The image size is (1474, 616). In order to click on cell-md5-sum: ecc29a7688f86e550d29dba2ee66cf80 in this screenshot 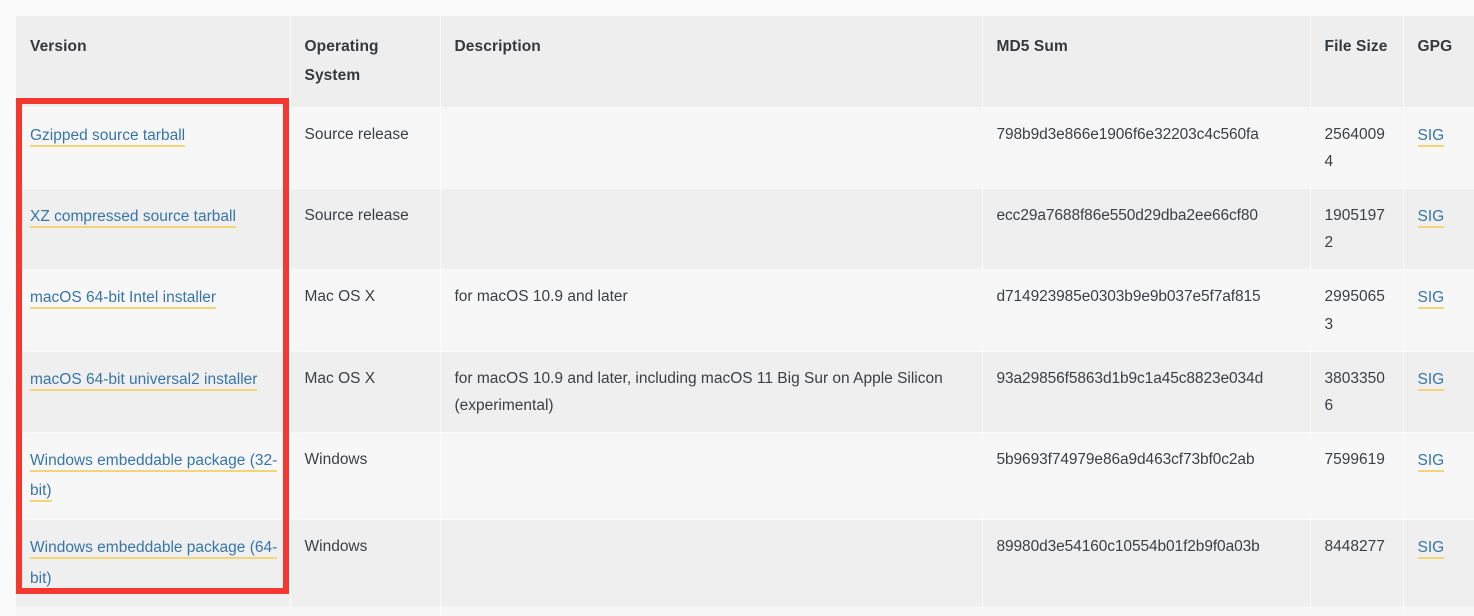, I will do `click(1145, 229)`.